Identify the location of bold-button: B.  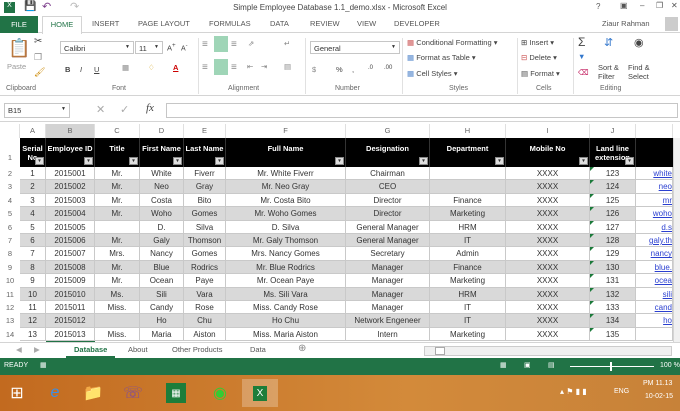
(67, 69).